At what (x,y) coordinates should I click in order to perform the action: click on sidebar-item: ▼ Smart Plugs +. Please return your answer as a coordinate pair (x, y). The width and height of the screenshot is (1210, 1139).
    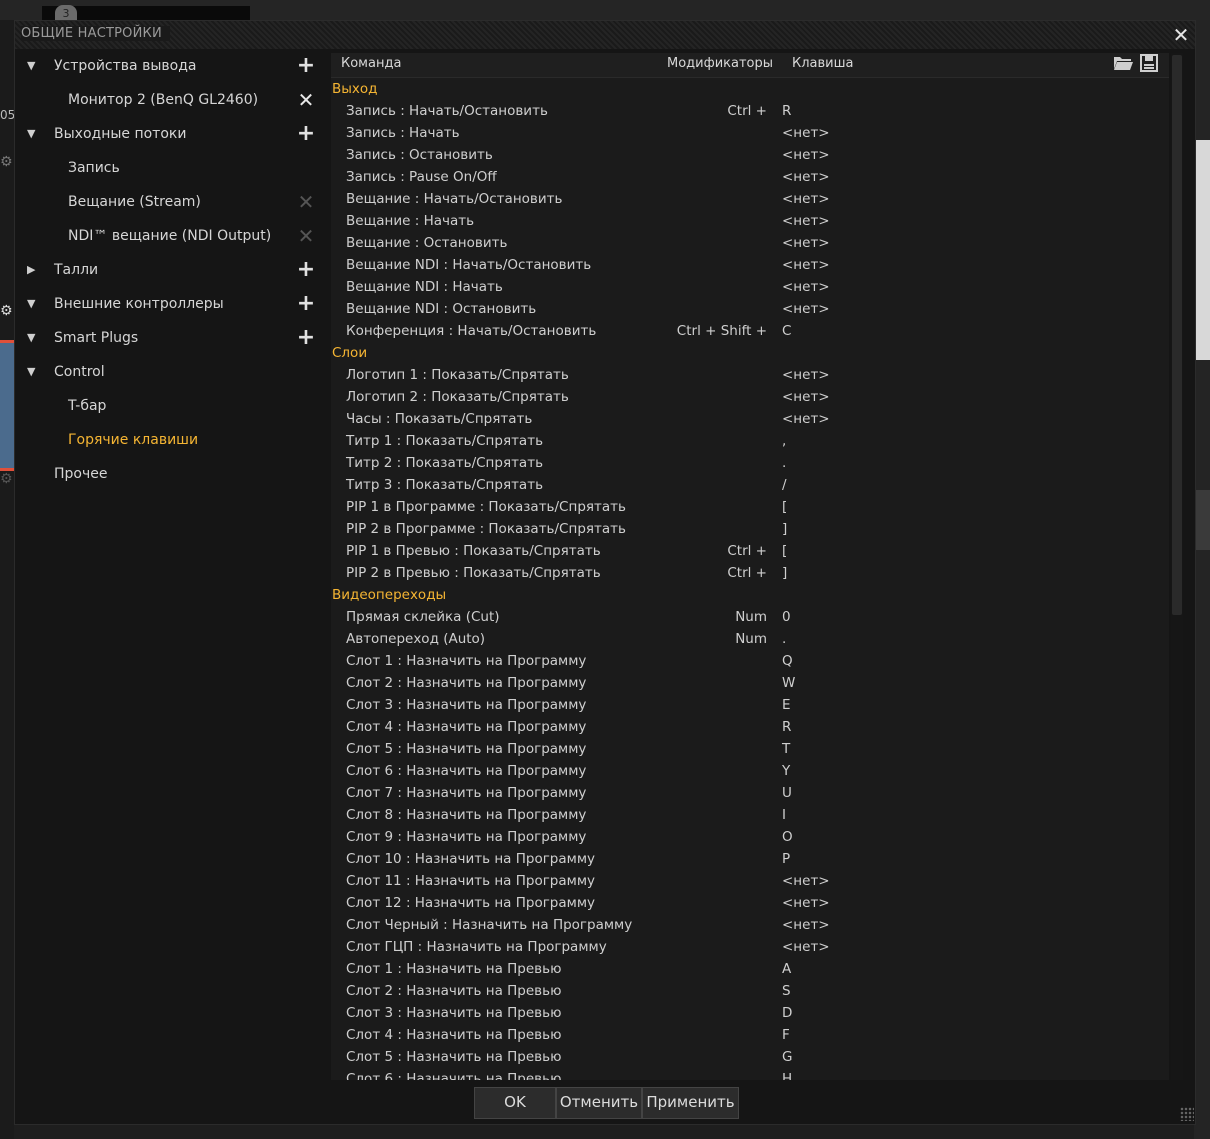
    Looking at the image, I should click on (173, 338).